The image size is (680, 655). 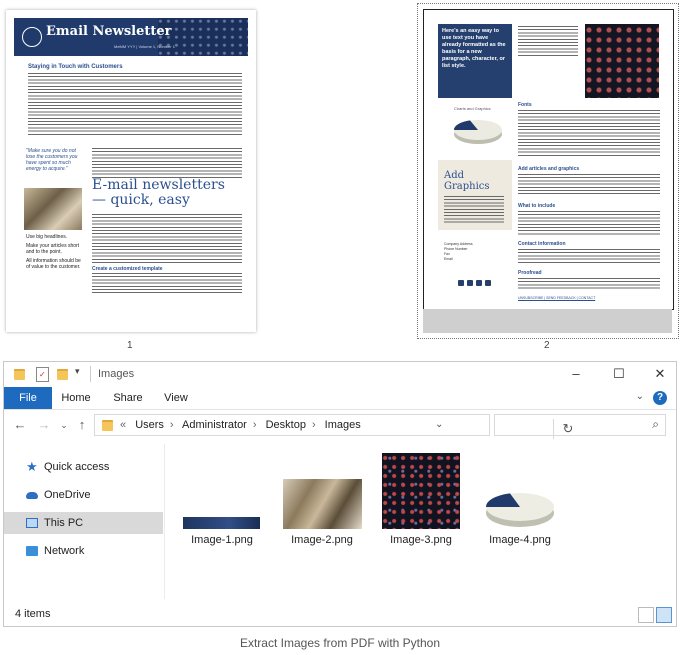 What do you see at coordinates (547, 345) in the screenshot?
I see `page-number: 2` at bounding box center [547, 345].